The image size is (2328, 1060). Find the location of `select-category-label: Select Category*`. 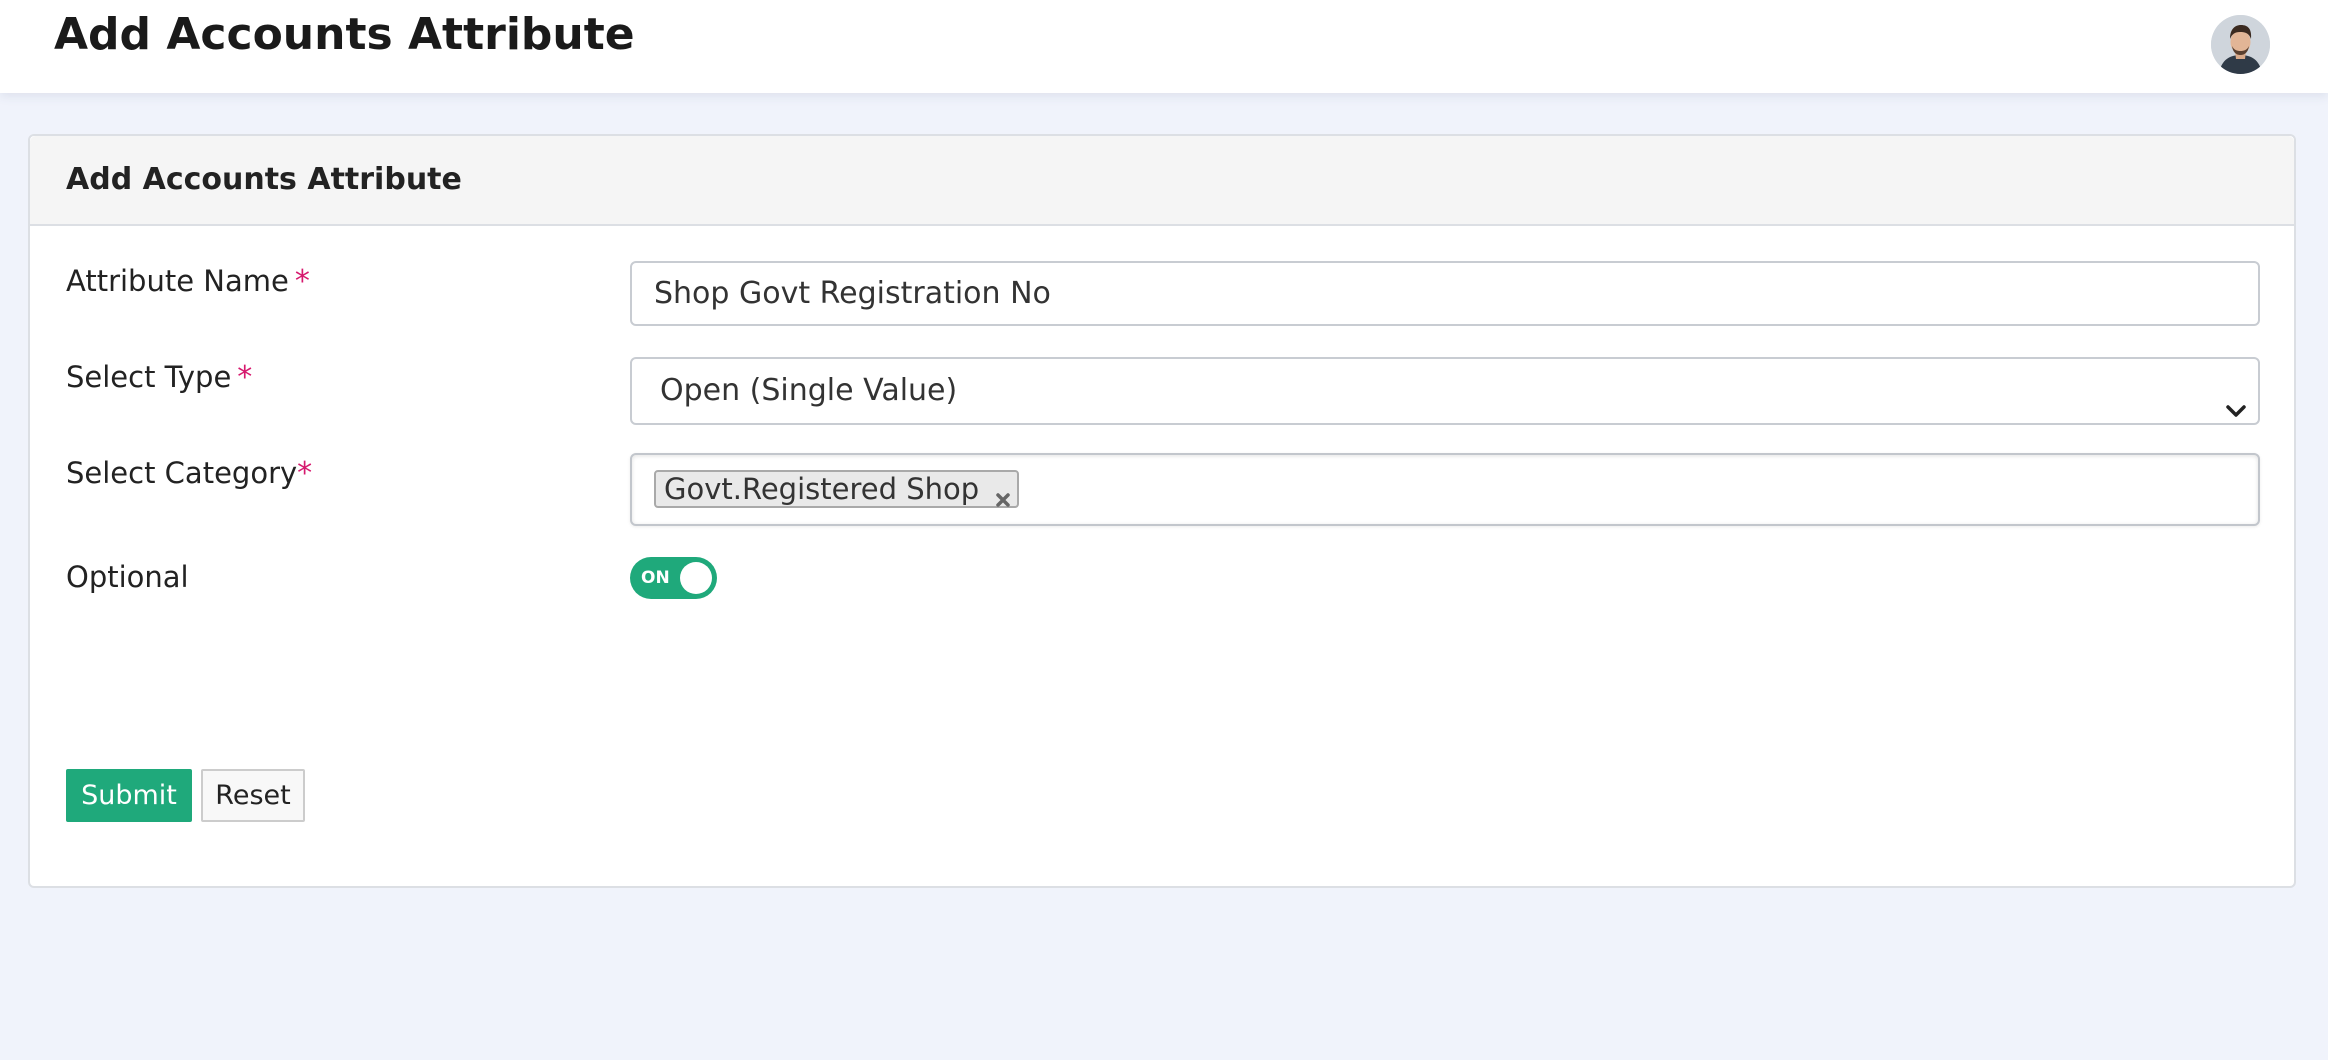

select-category-label: Select Category* is located at coordinates (189, 473).